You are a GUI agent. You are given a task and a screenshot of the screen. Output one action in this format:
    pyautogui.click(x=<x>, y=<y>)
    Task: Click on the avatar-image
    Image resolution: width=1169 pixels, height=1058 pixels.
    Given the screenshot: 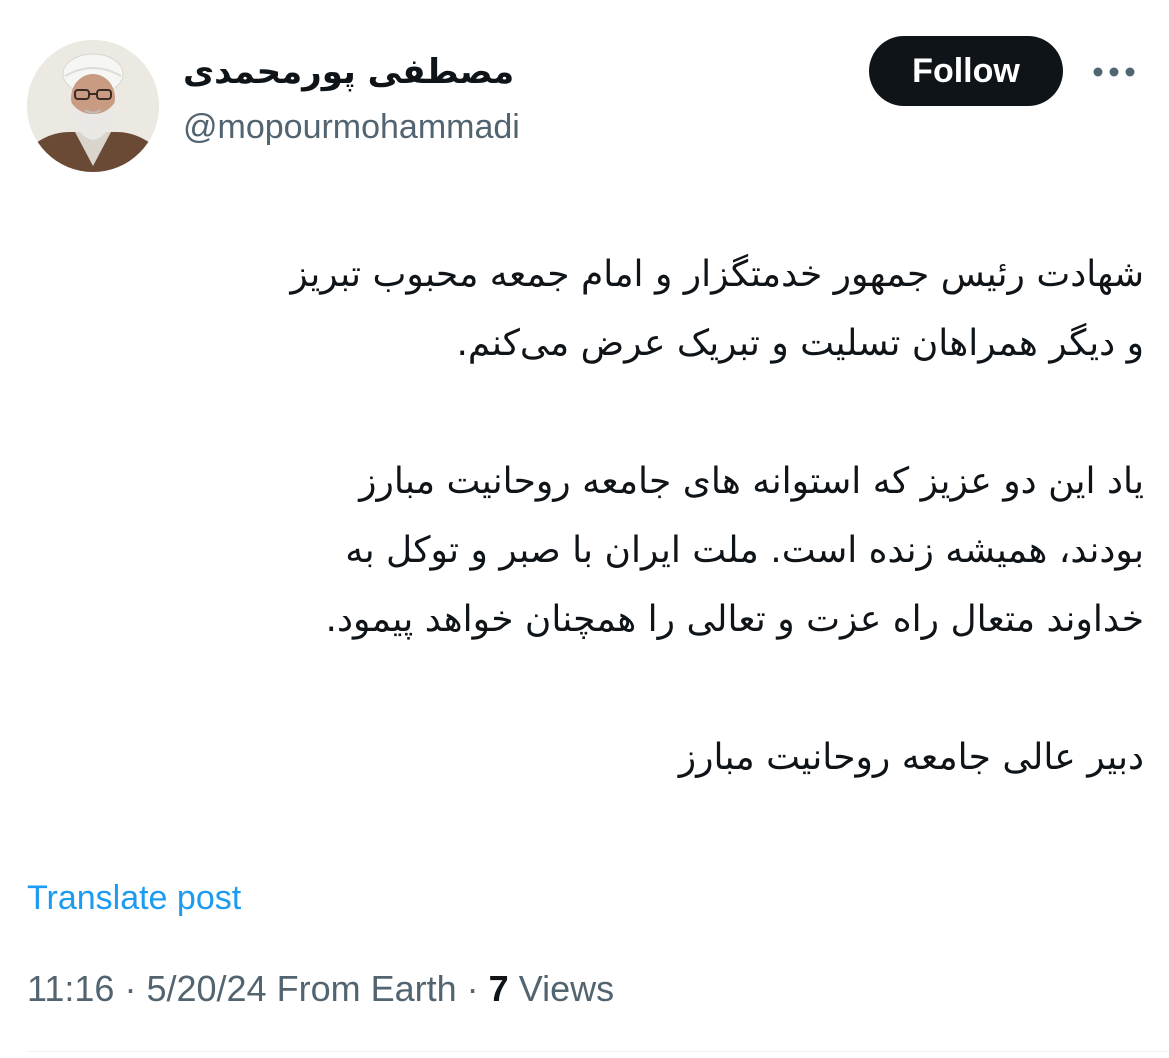 What is the action you would take?
    pyautogui.click(x=93, y=106)
    